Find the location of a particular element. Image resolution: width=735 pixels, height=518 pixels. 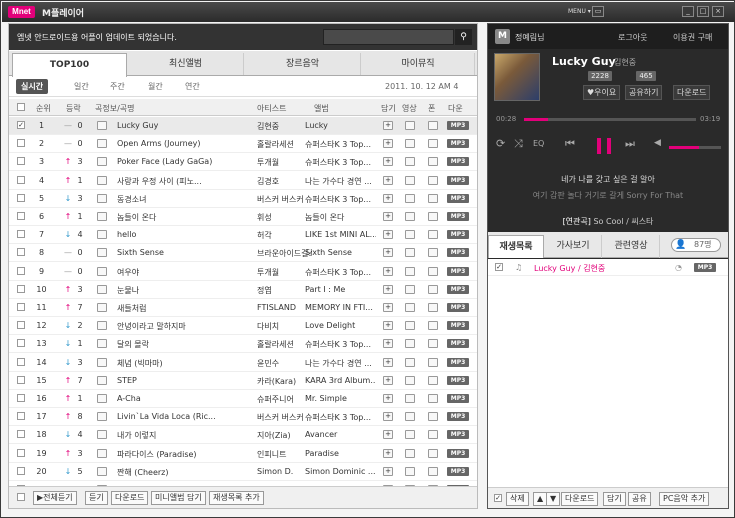

row-artist: 카라(Kara) is located at coordinates (284, 381).